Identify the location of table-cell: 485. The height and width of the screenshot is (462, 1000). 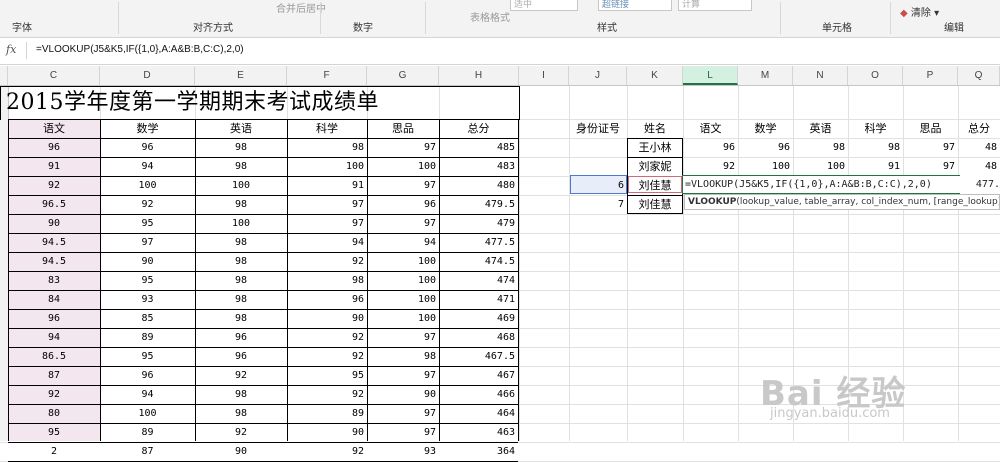
(478, 147).